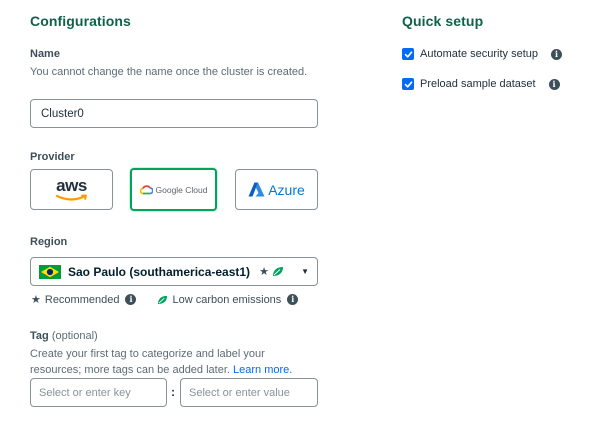 This screenshot has width=600, height=435. What do you see at coordinates (80, 21) in the screenshot?
I see `configurations-title: Configurations` at bounding box center [80, 21].